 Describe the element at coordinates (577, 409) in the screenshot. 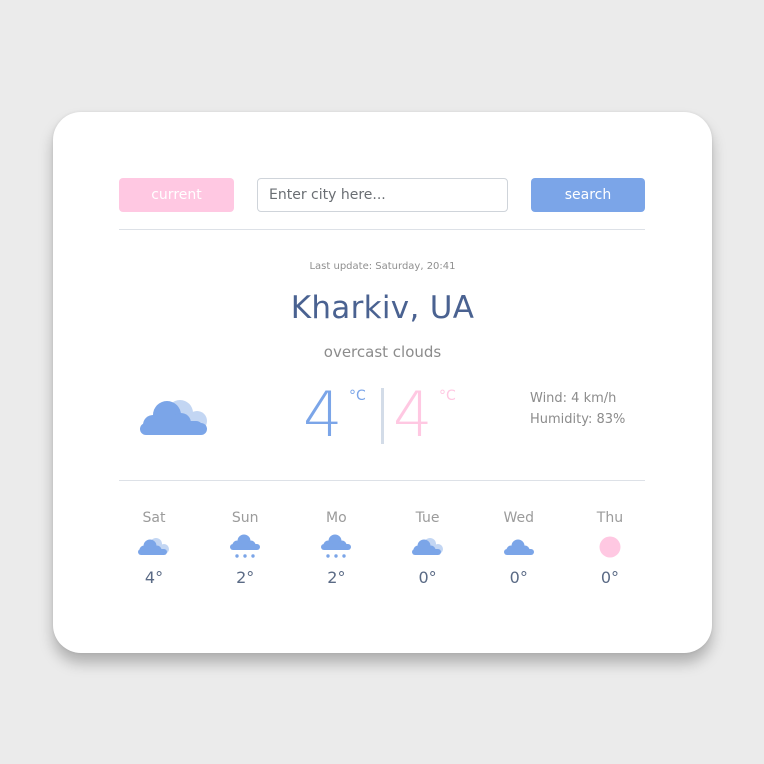

I see `weather-details: Wind: 4 km/h Humidity: 83%` at that location.